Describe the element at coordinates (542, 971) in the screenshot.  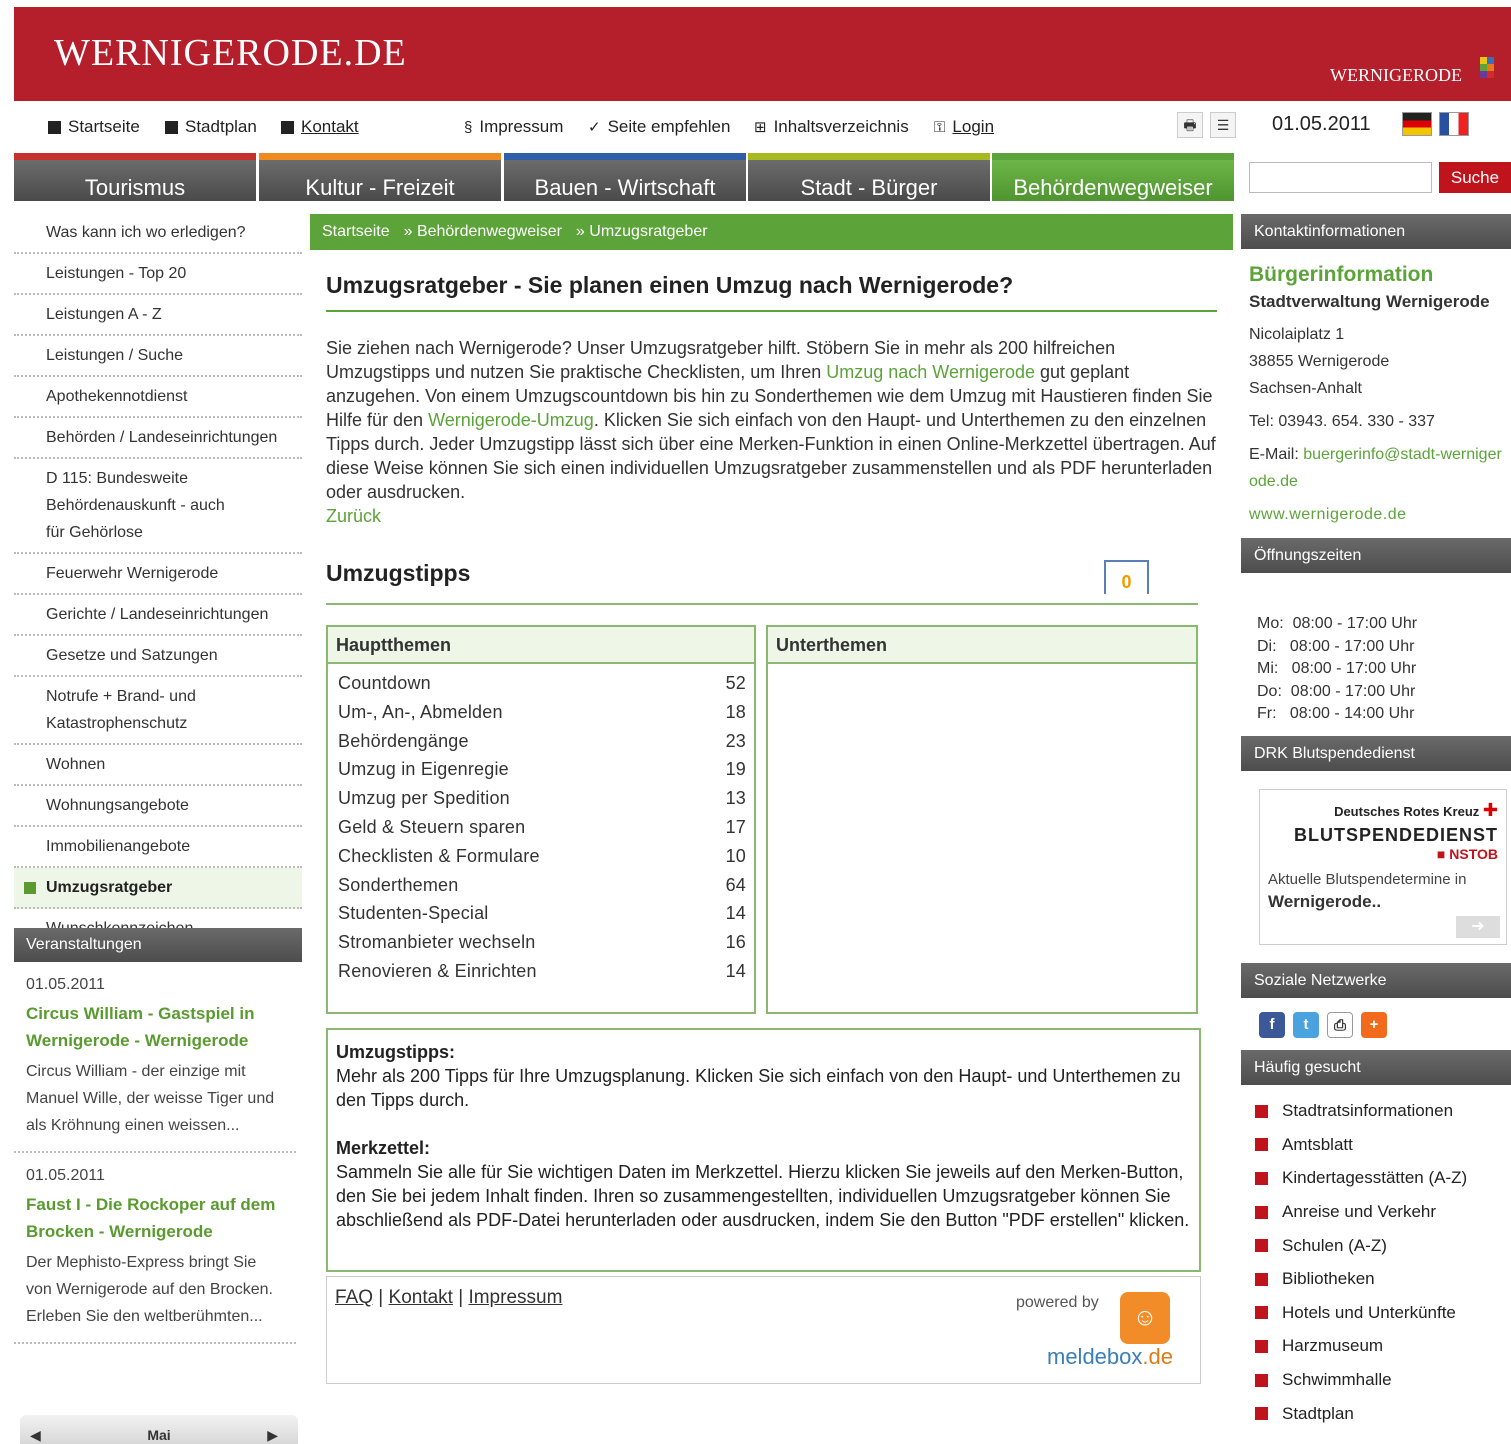
I see `topic-item: Renovieren & Einrichten 14` at that location.